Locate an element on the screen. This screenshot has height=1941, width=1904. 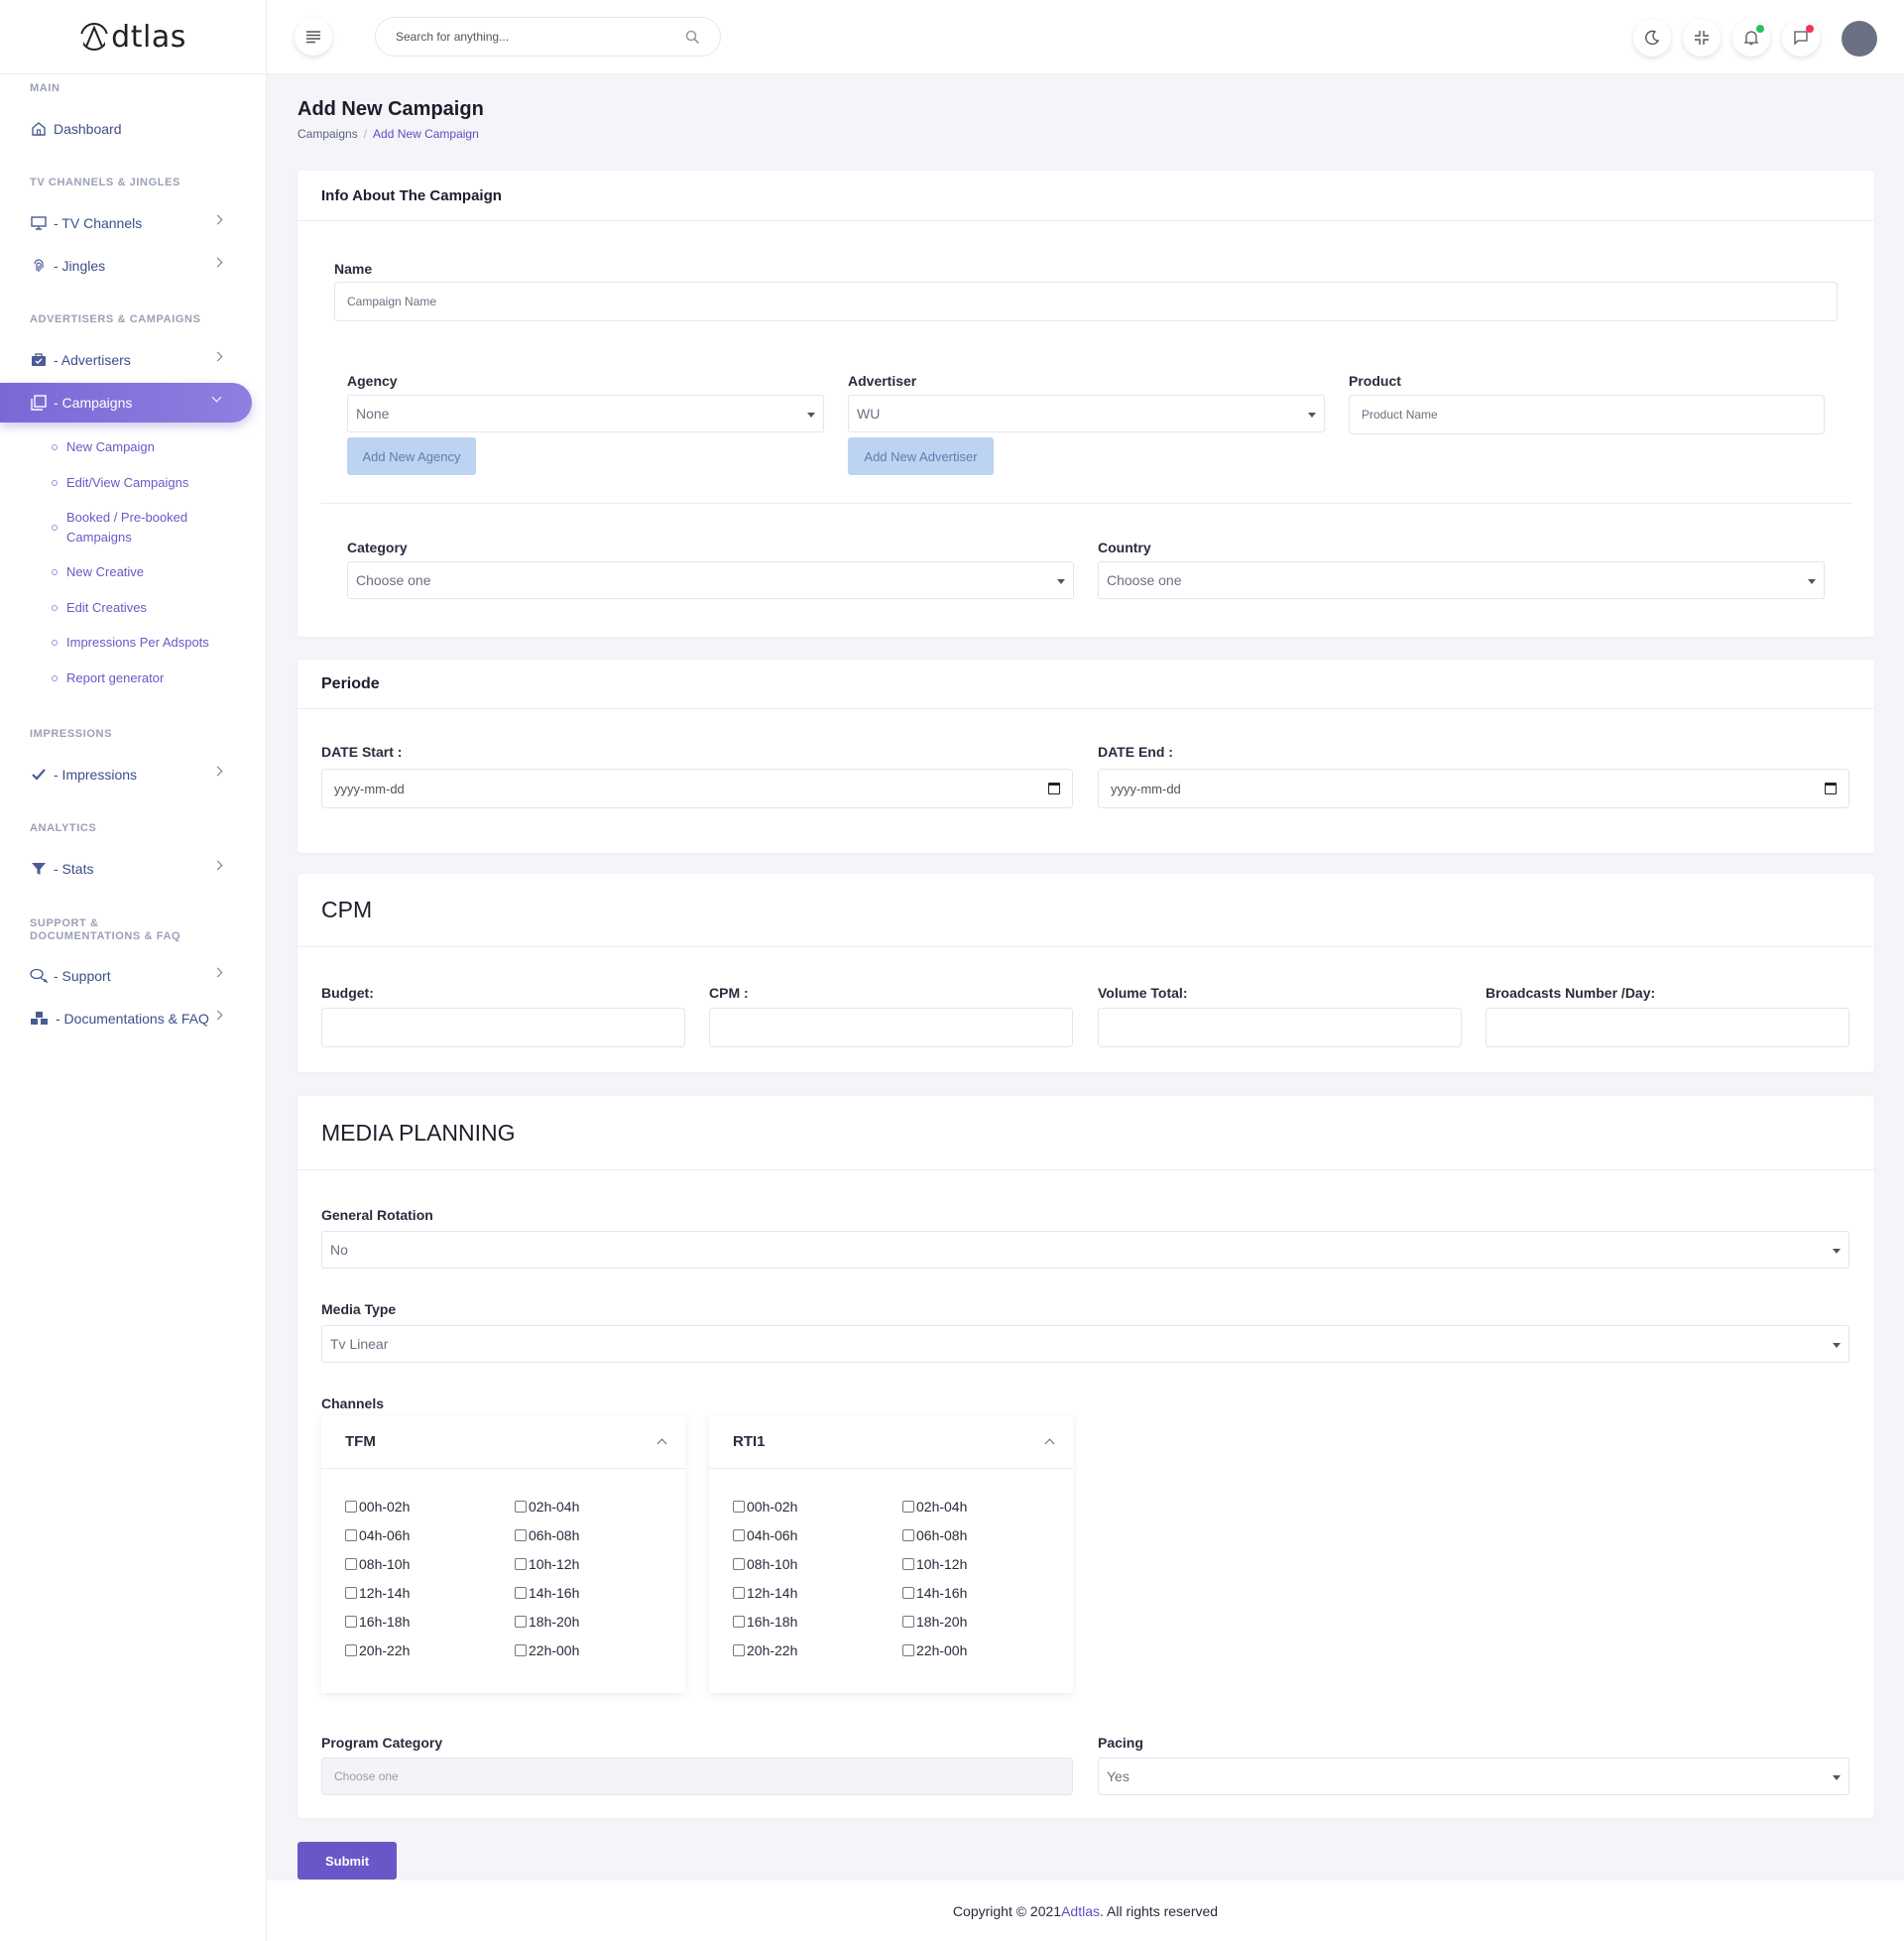
submenu-item-booked-campaigns: Booked / Pre-booked Campaigns is located at coordinates (133, 535).